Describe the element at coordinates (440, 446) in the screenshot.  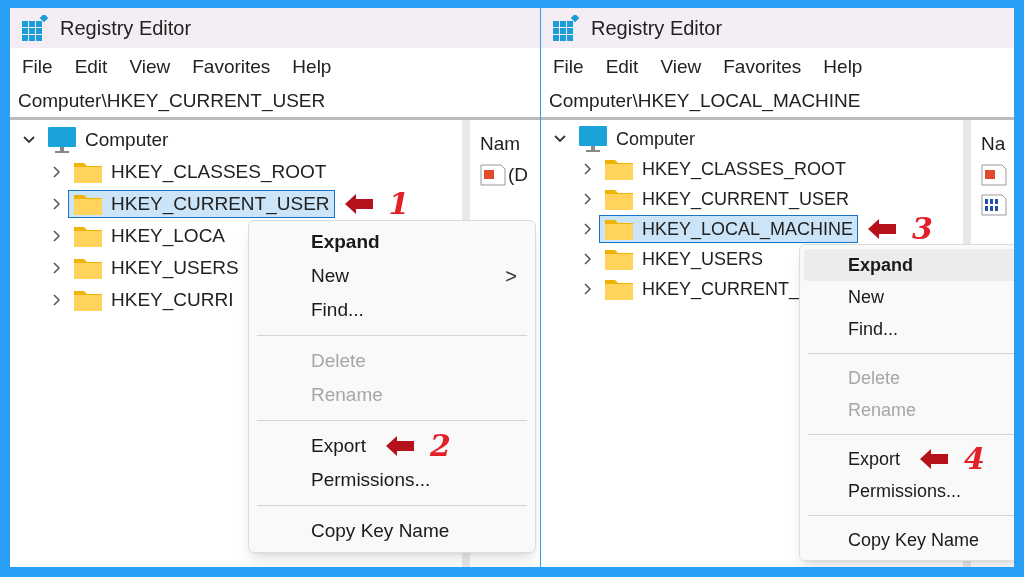
I see `step-number: 2` at that location.